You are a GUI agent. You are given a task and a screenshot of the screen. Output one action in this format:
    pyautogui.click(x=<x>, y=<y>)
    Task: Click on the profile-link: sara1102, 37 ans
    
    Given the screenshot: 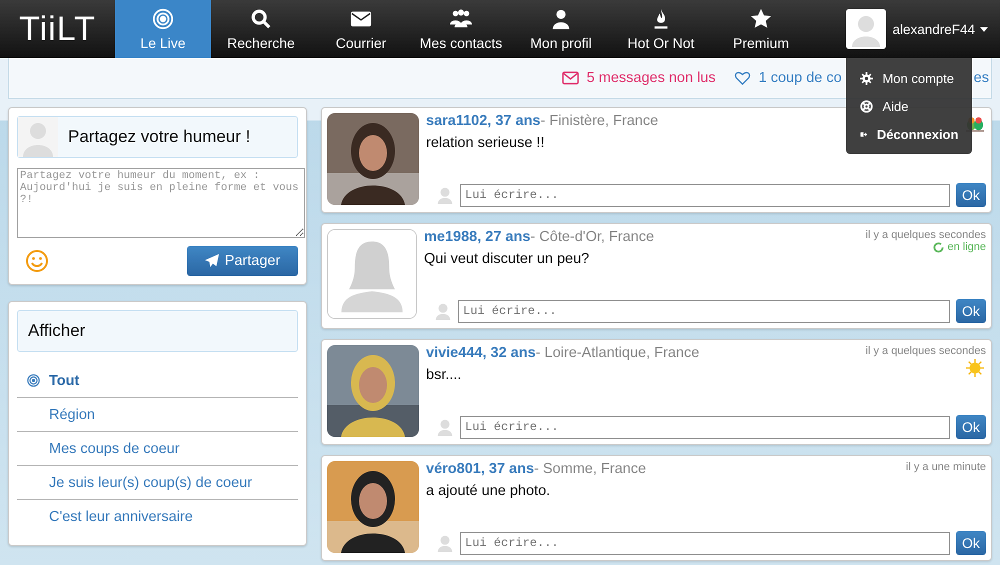 What is the action you would take?
    pyautogui.click(x=483, y=121)
    